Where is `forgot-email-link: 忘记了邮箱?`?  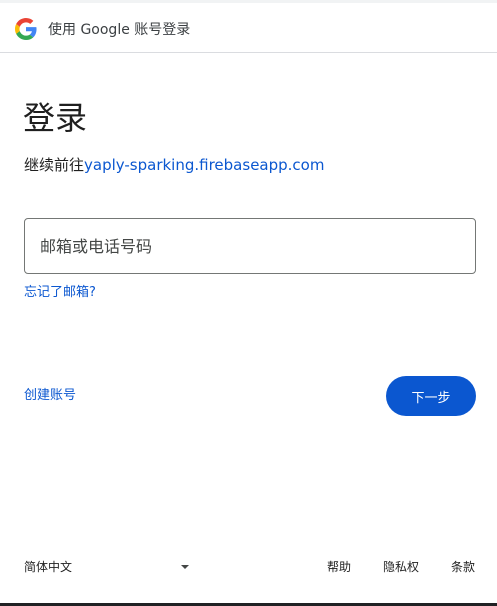
forgot-email-link: 忘记了邮箱? is located at coordinates (60, 293).